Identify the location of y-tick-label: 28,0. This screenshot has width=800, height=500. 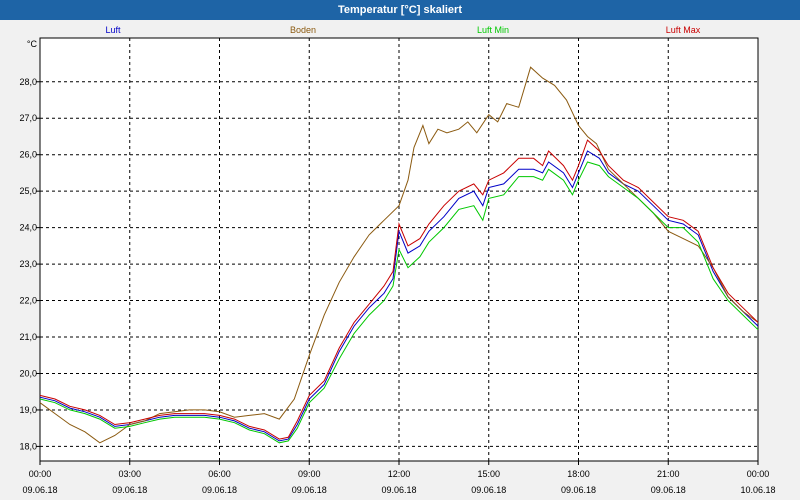
(28, 82).